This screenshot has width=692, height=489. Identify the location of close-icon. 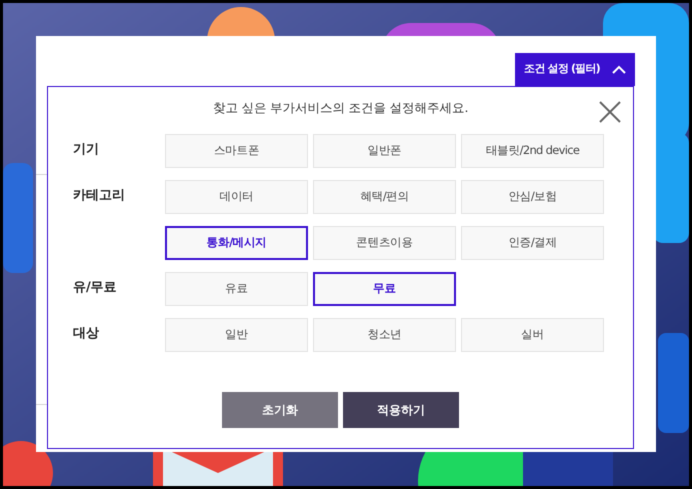
(610, 111).